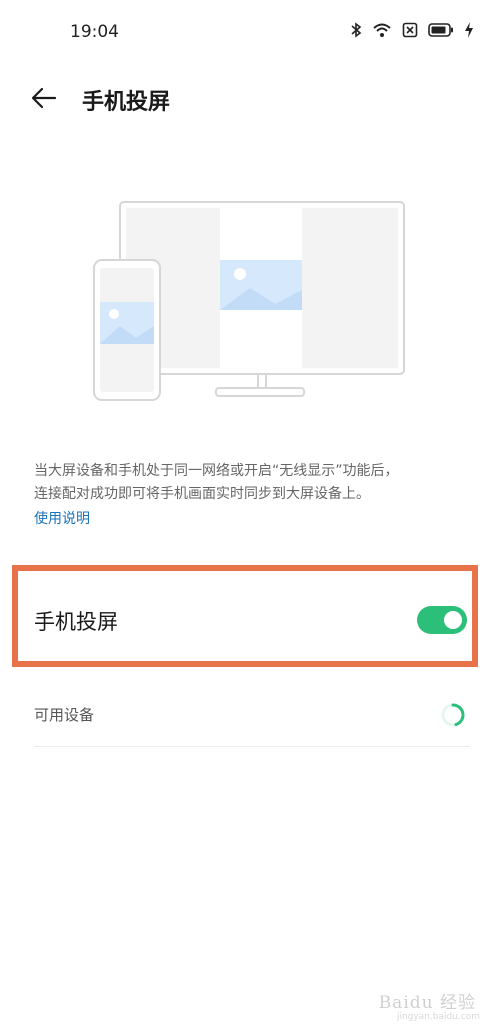 The image size is (500, 1032). I want to click on toggle-knob, so click(453, 620).